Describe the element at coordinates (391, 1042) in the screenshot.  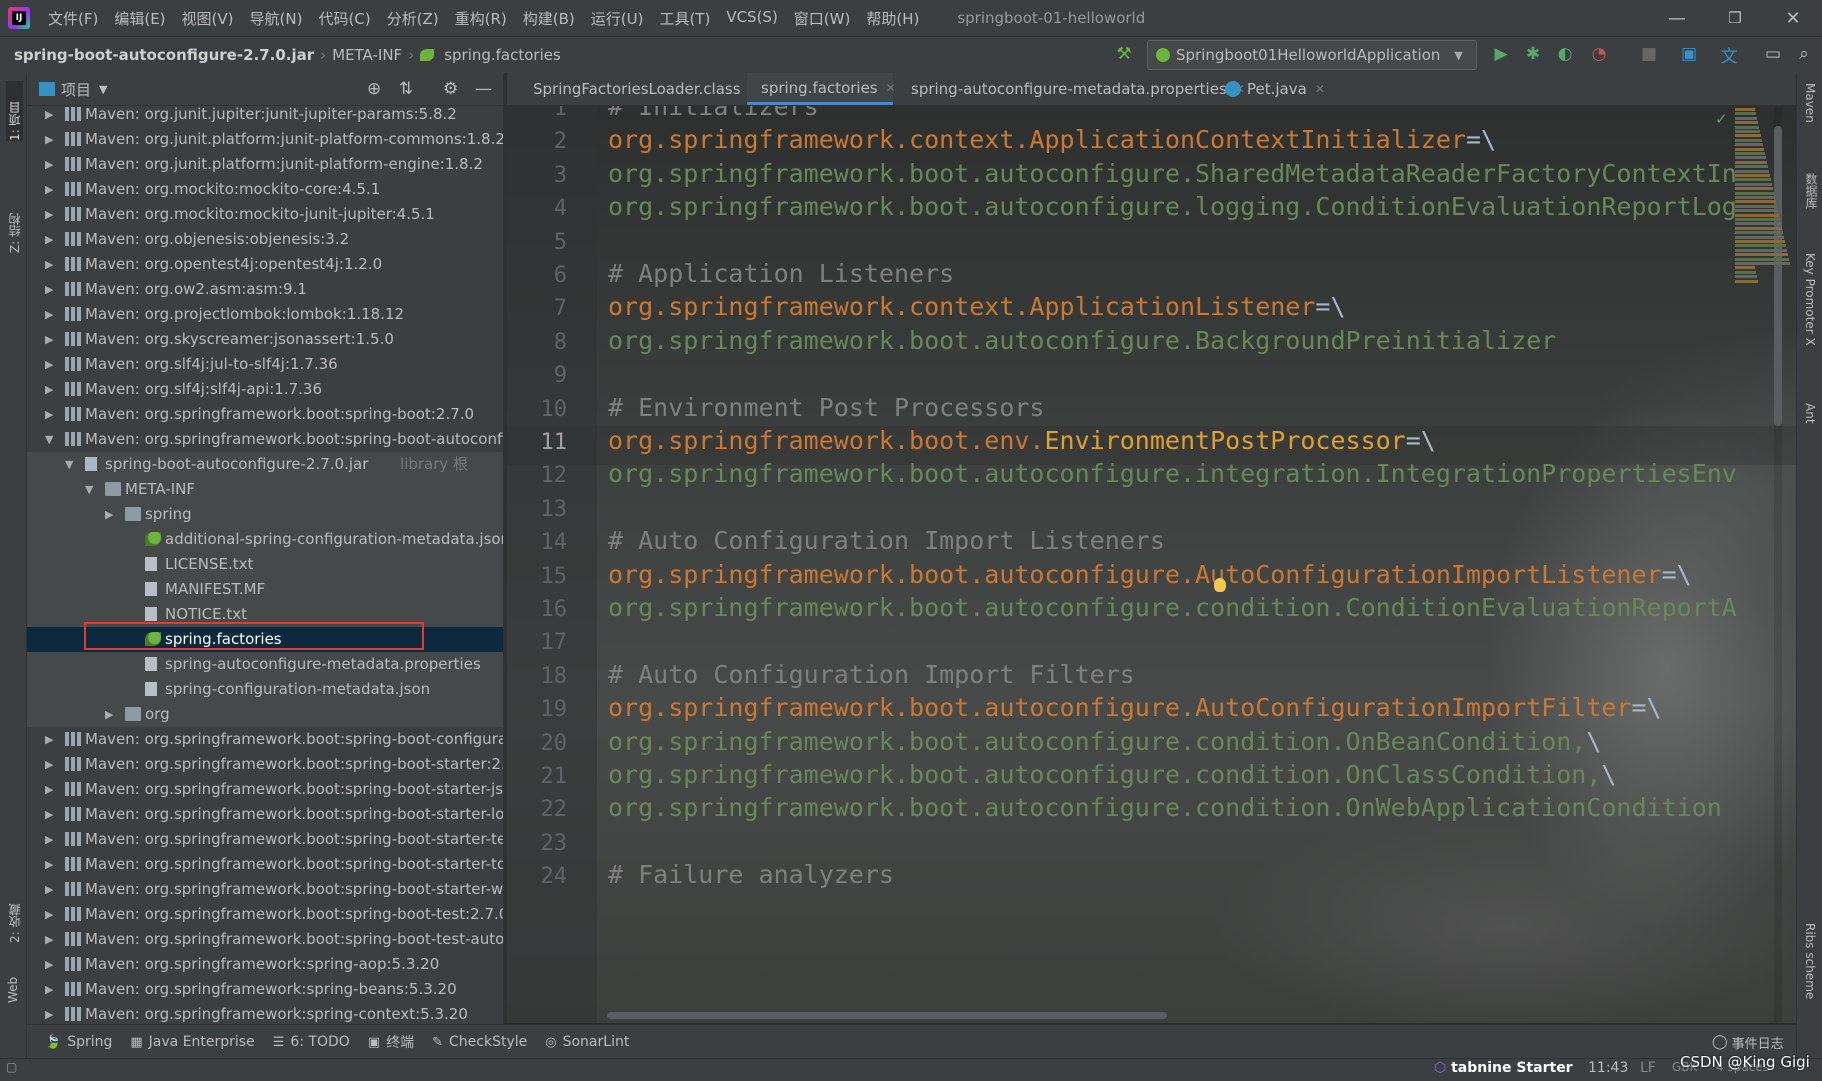
I see `bottom-tool-button: ▣ 终端` at that location.